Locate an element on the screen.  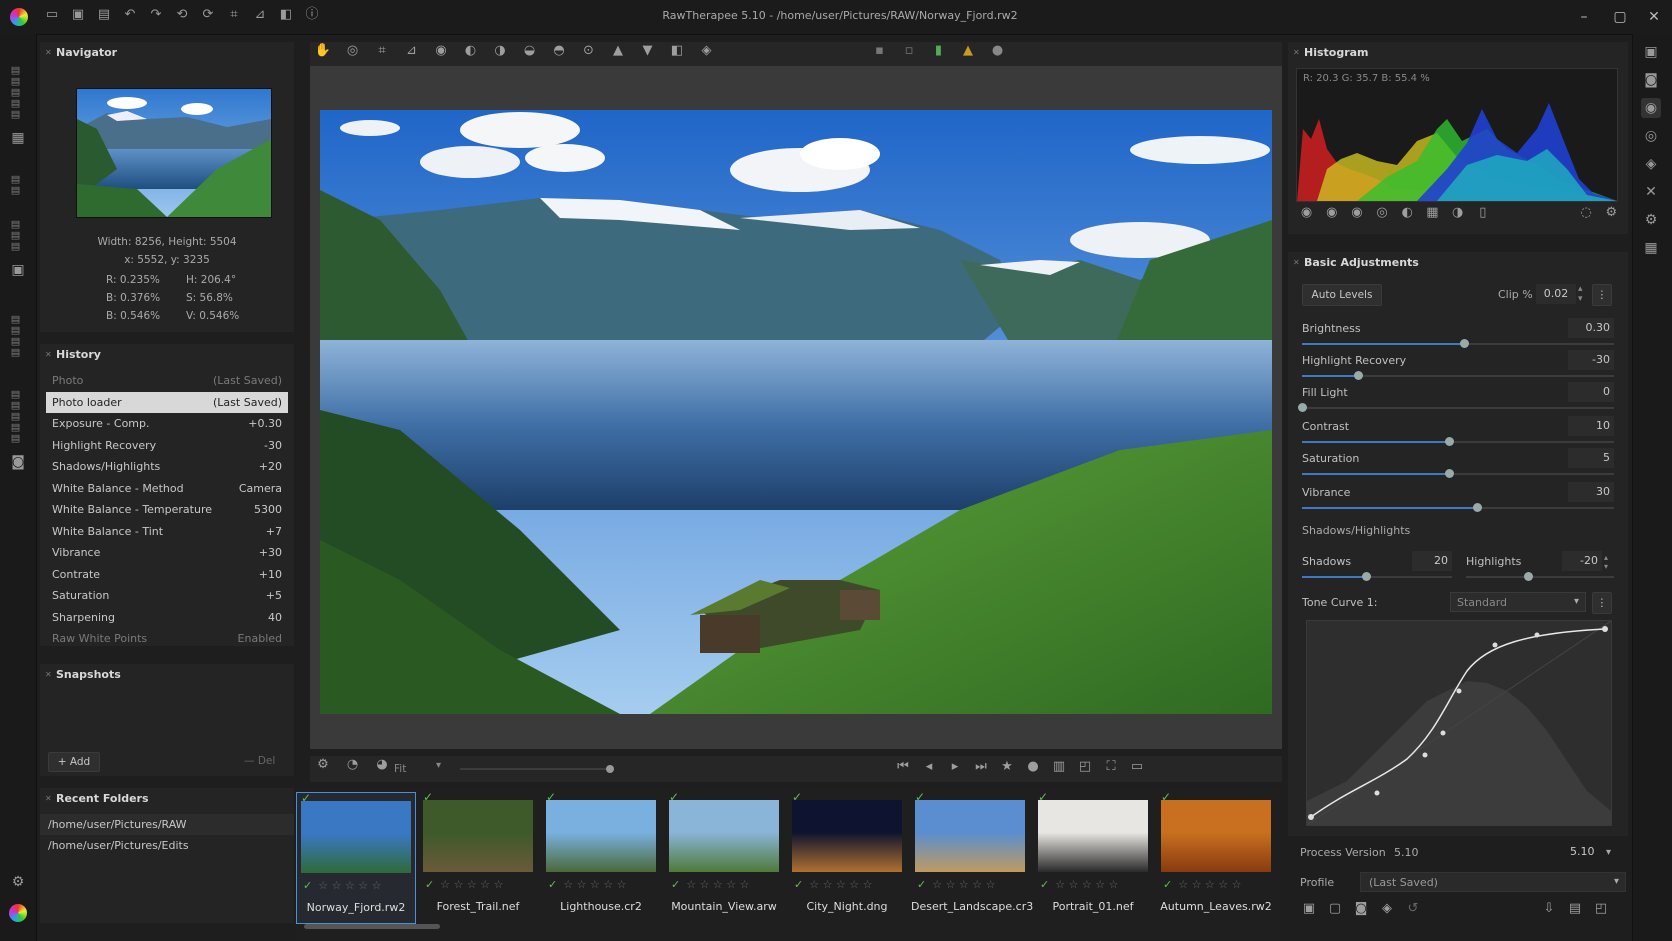
save-image-icon: ⇩ is located at coordinates (1549, 909).